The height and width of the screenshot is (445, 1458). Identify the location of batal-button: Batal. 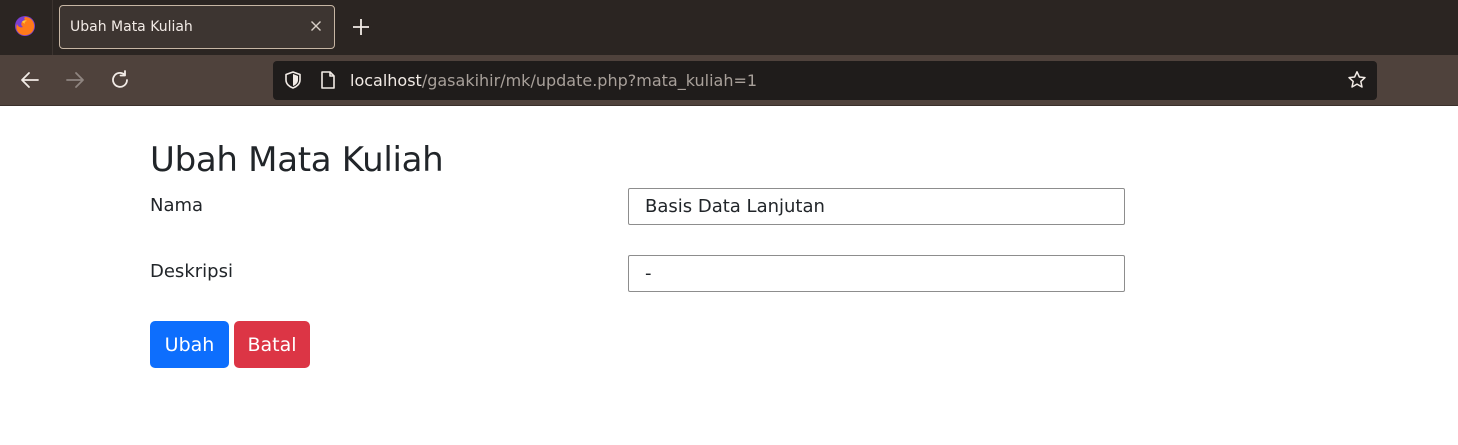
(272, 344).